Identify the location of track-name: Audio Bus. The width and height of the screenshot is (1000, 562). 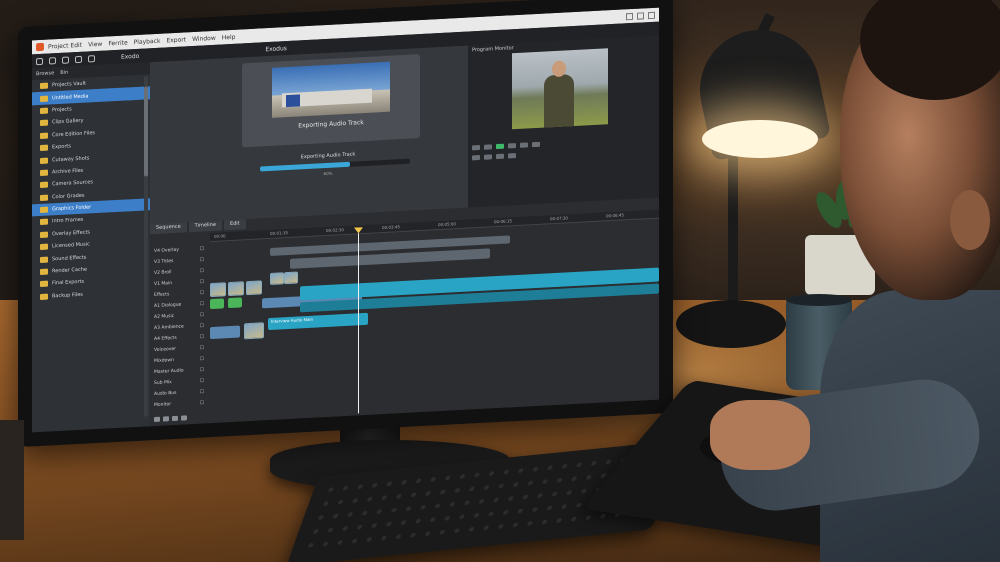
(165, 394).